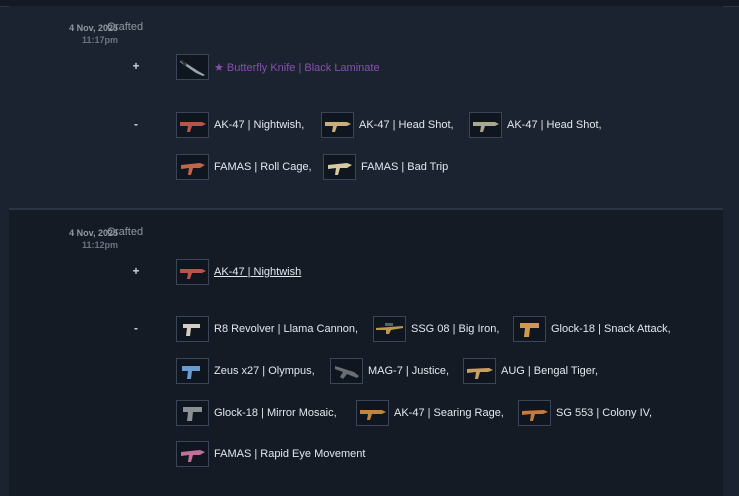 The image size is (739, 496). I want to click on lost-item-label: FAMAS | Roll Cage,, so click(263, 167).